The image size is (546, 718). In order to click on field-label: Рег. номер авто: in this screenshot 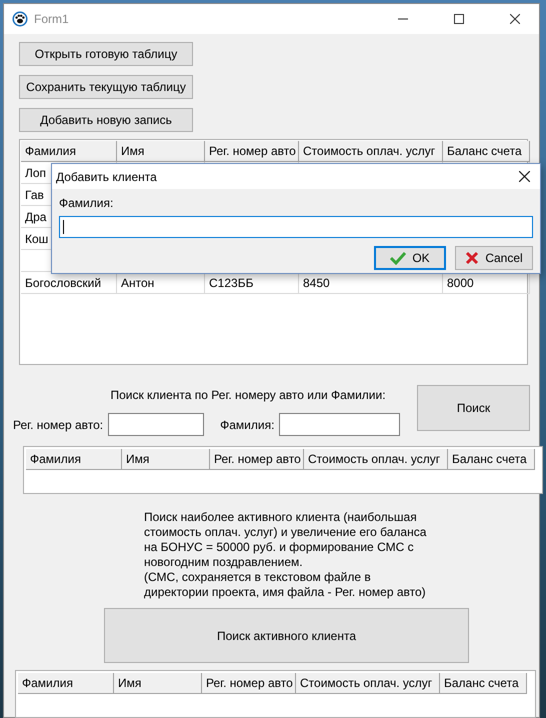, I will do `click(58, 425)`.